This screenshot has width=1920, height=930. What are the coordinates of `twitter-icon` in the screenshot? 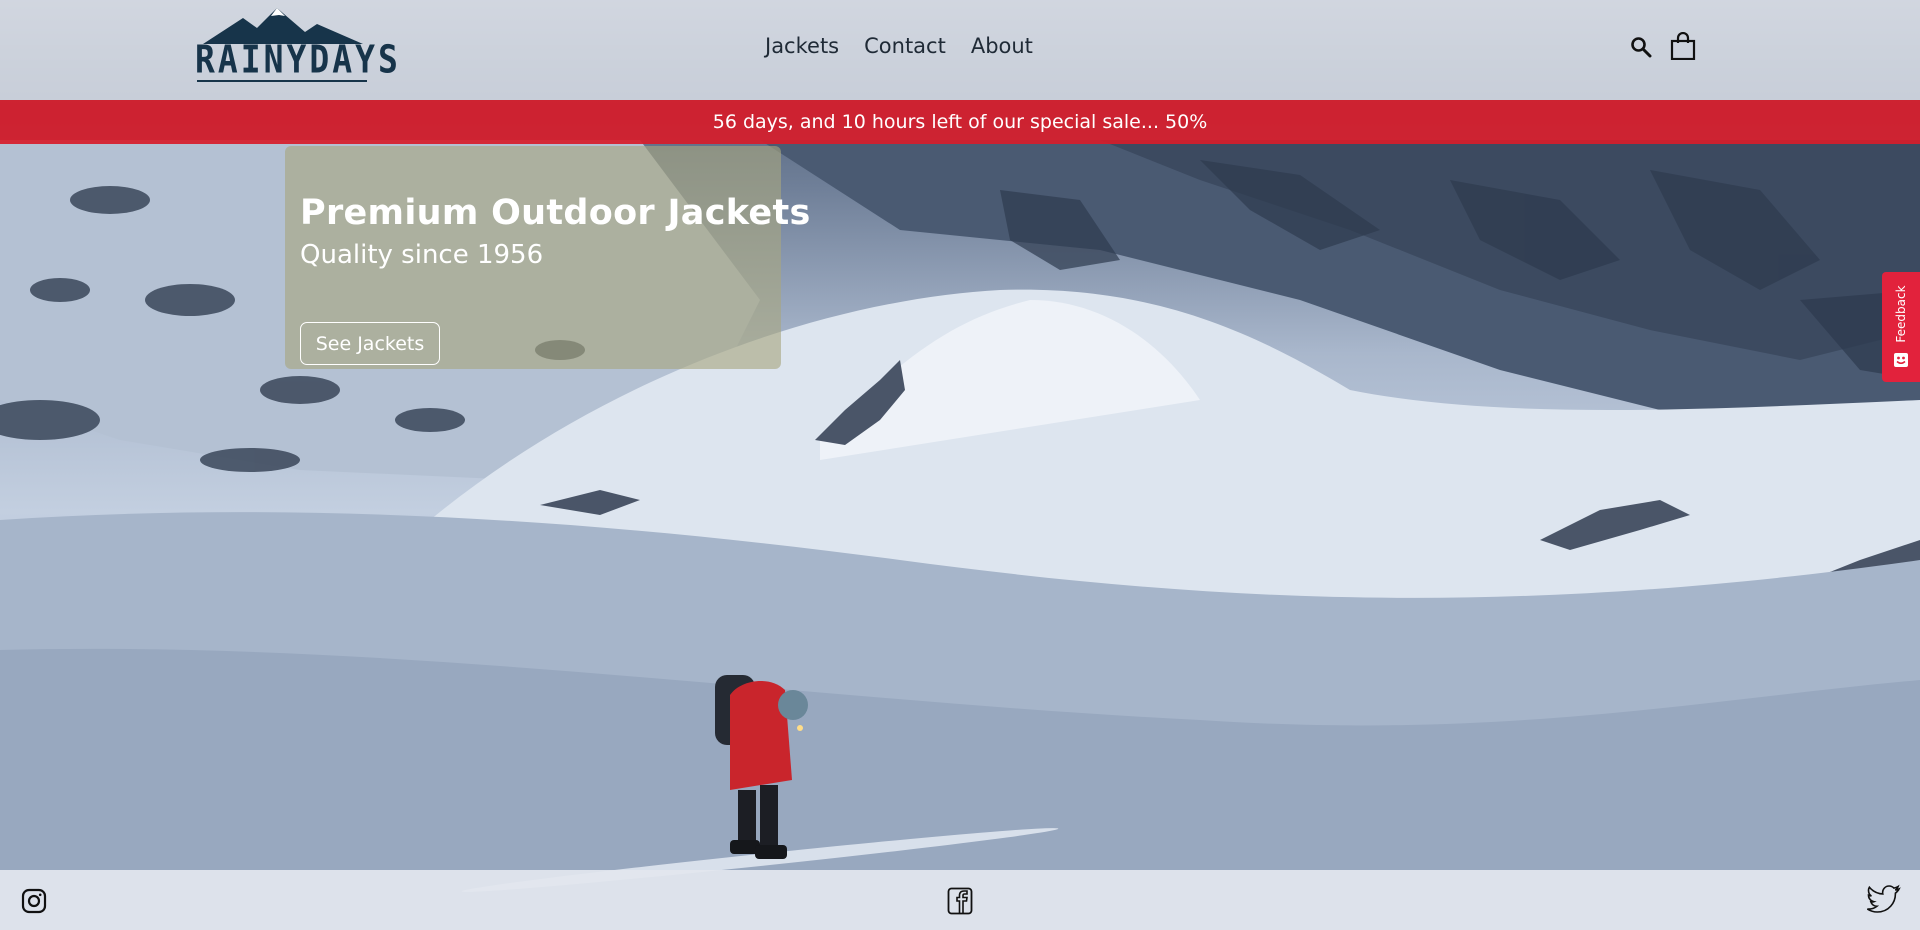 It's located at (1883, 902).